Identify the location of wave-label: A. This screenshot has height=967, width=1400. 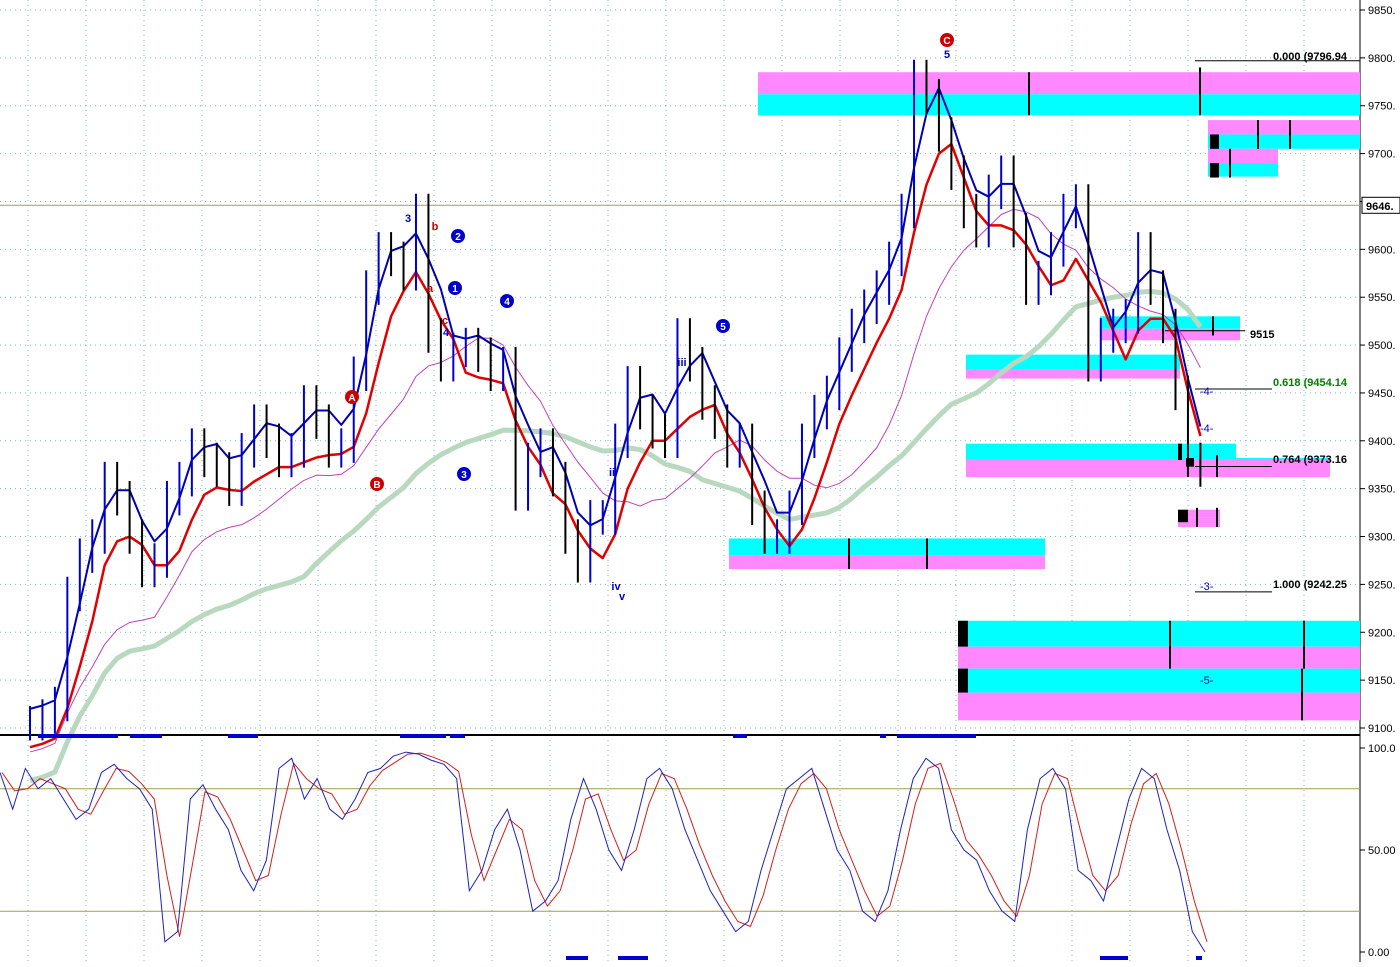
(351, 398).